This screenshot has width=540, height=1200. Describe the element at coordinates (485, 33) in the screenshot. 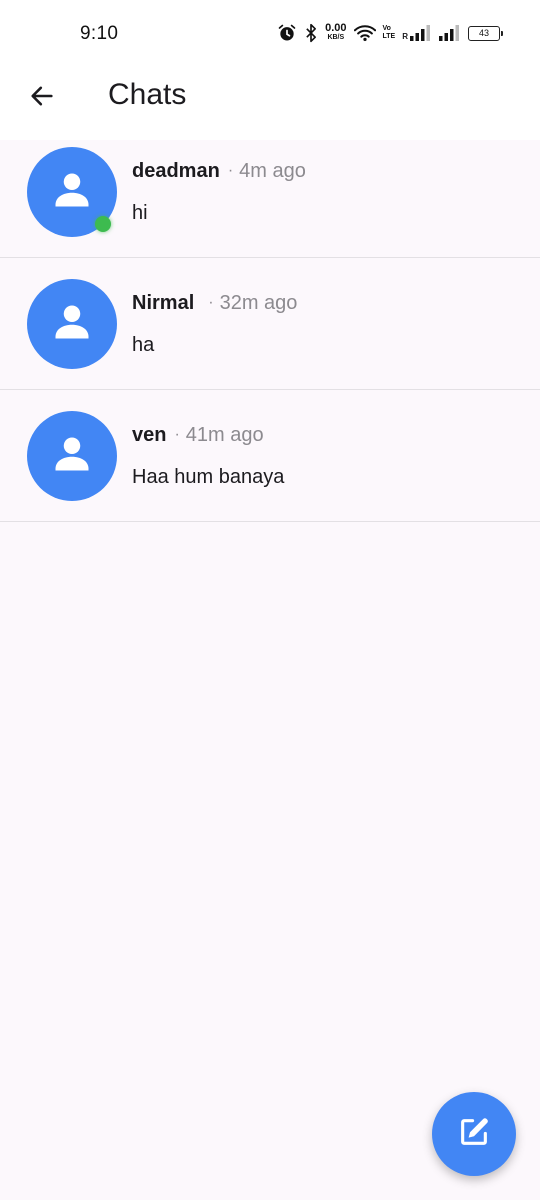

I see `battery-icon: 43` at that location.